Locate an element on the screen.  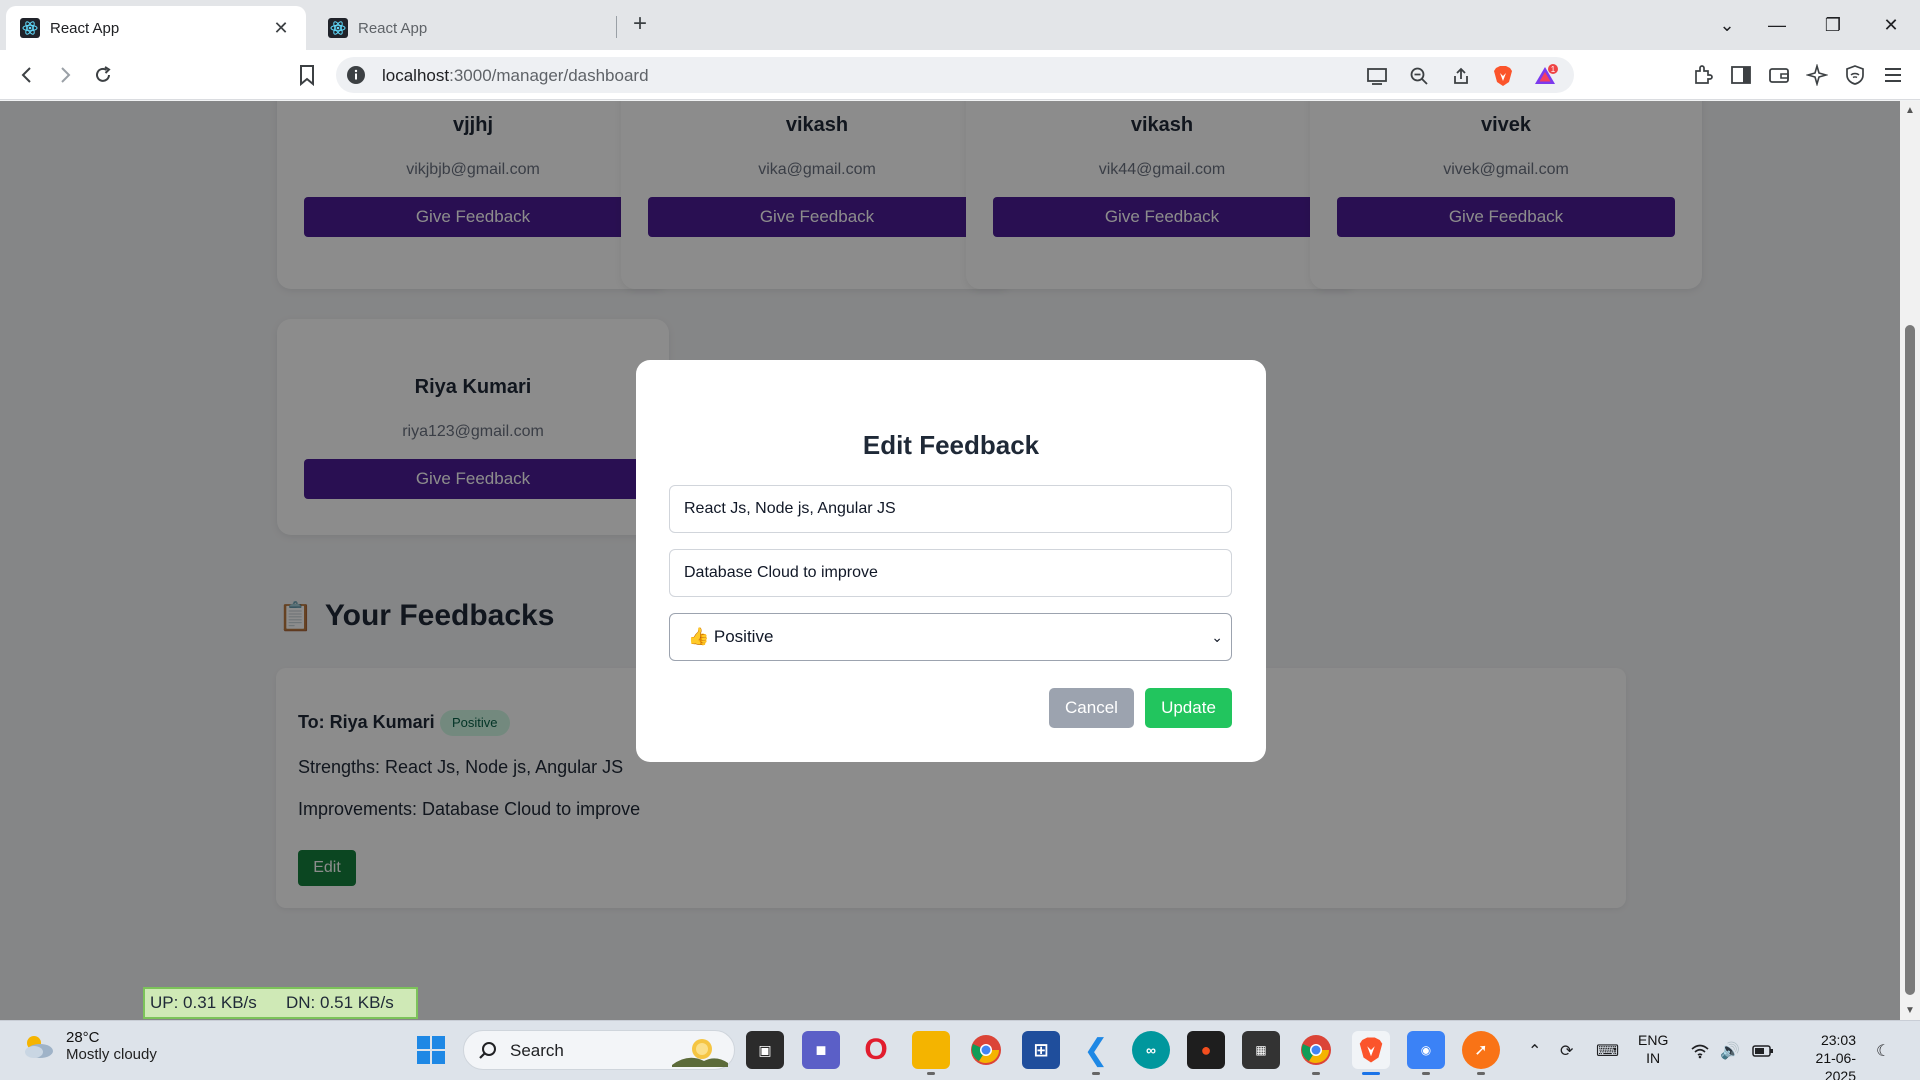
browser-tab-bar: React App ✕ React App + ⌄ — ❐ ✕ is located at coordinates (960, 25).